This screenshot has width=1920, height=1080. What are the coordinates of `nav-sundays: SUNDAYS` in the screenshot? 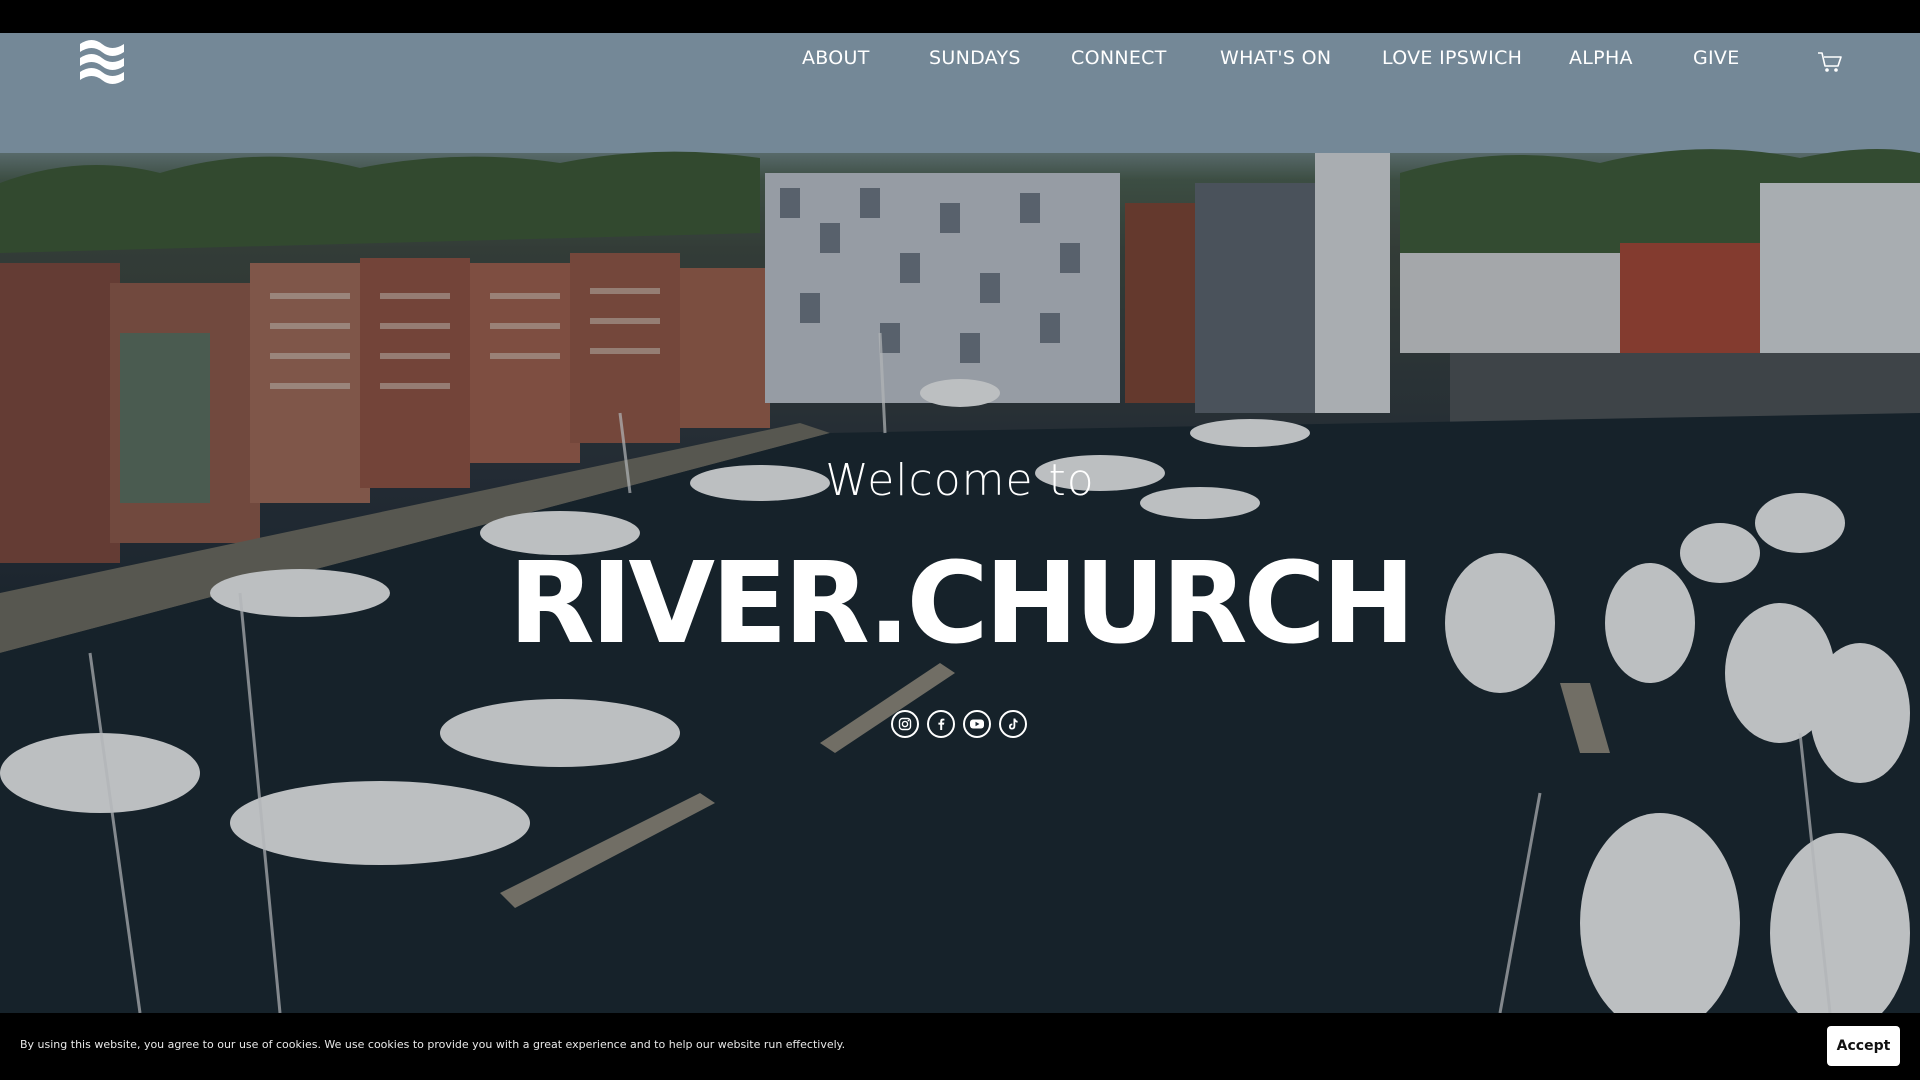 It's located at (975, 58).